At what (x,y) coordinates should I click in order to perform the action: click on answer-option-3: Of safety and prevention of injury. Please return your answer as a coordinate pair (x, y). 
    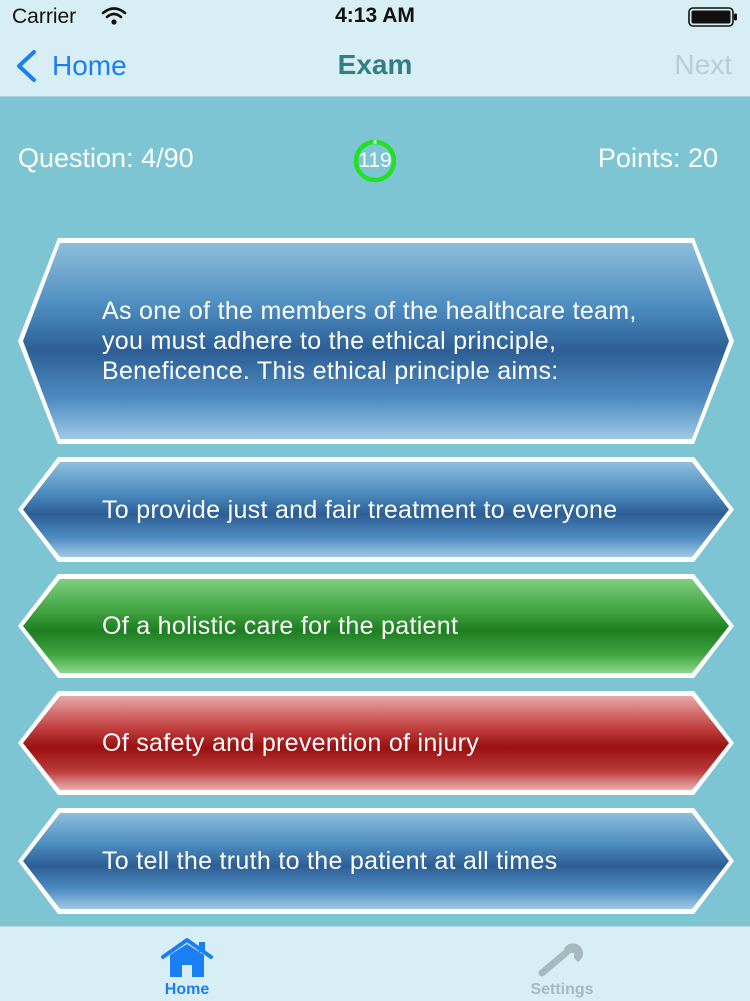
    Looking at the image, I should click on (376, 743).